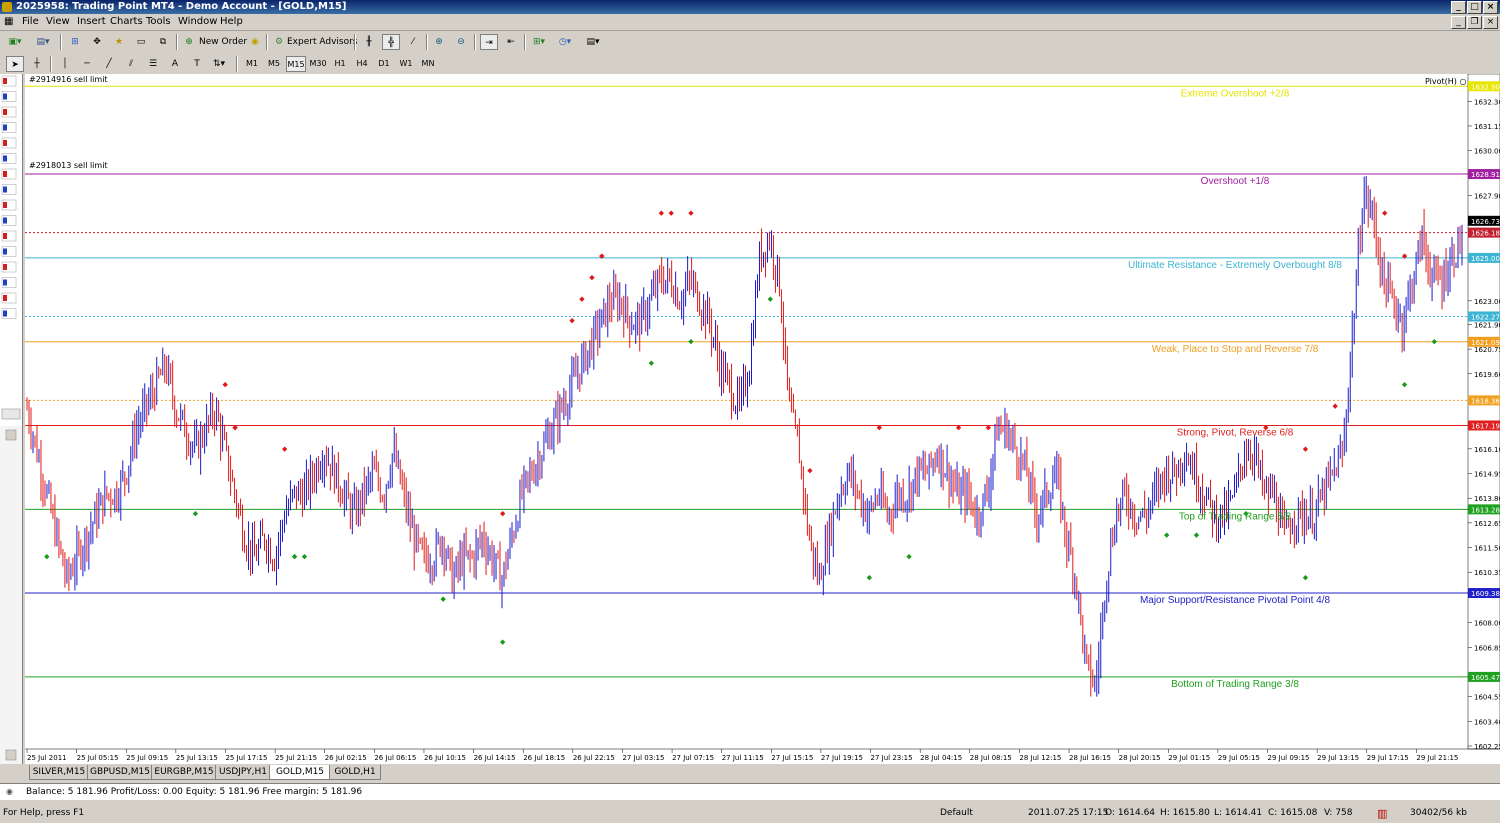 This screenshot has height=823, width=1500. What do you see at coordinates (255, 42) in the screenshot?
I see `metaeditor-icon: ◉` at bounding box center [255, 42].